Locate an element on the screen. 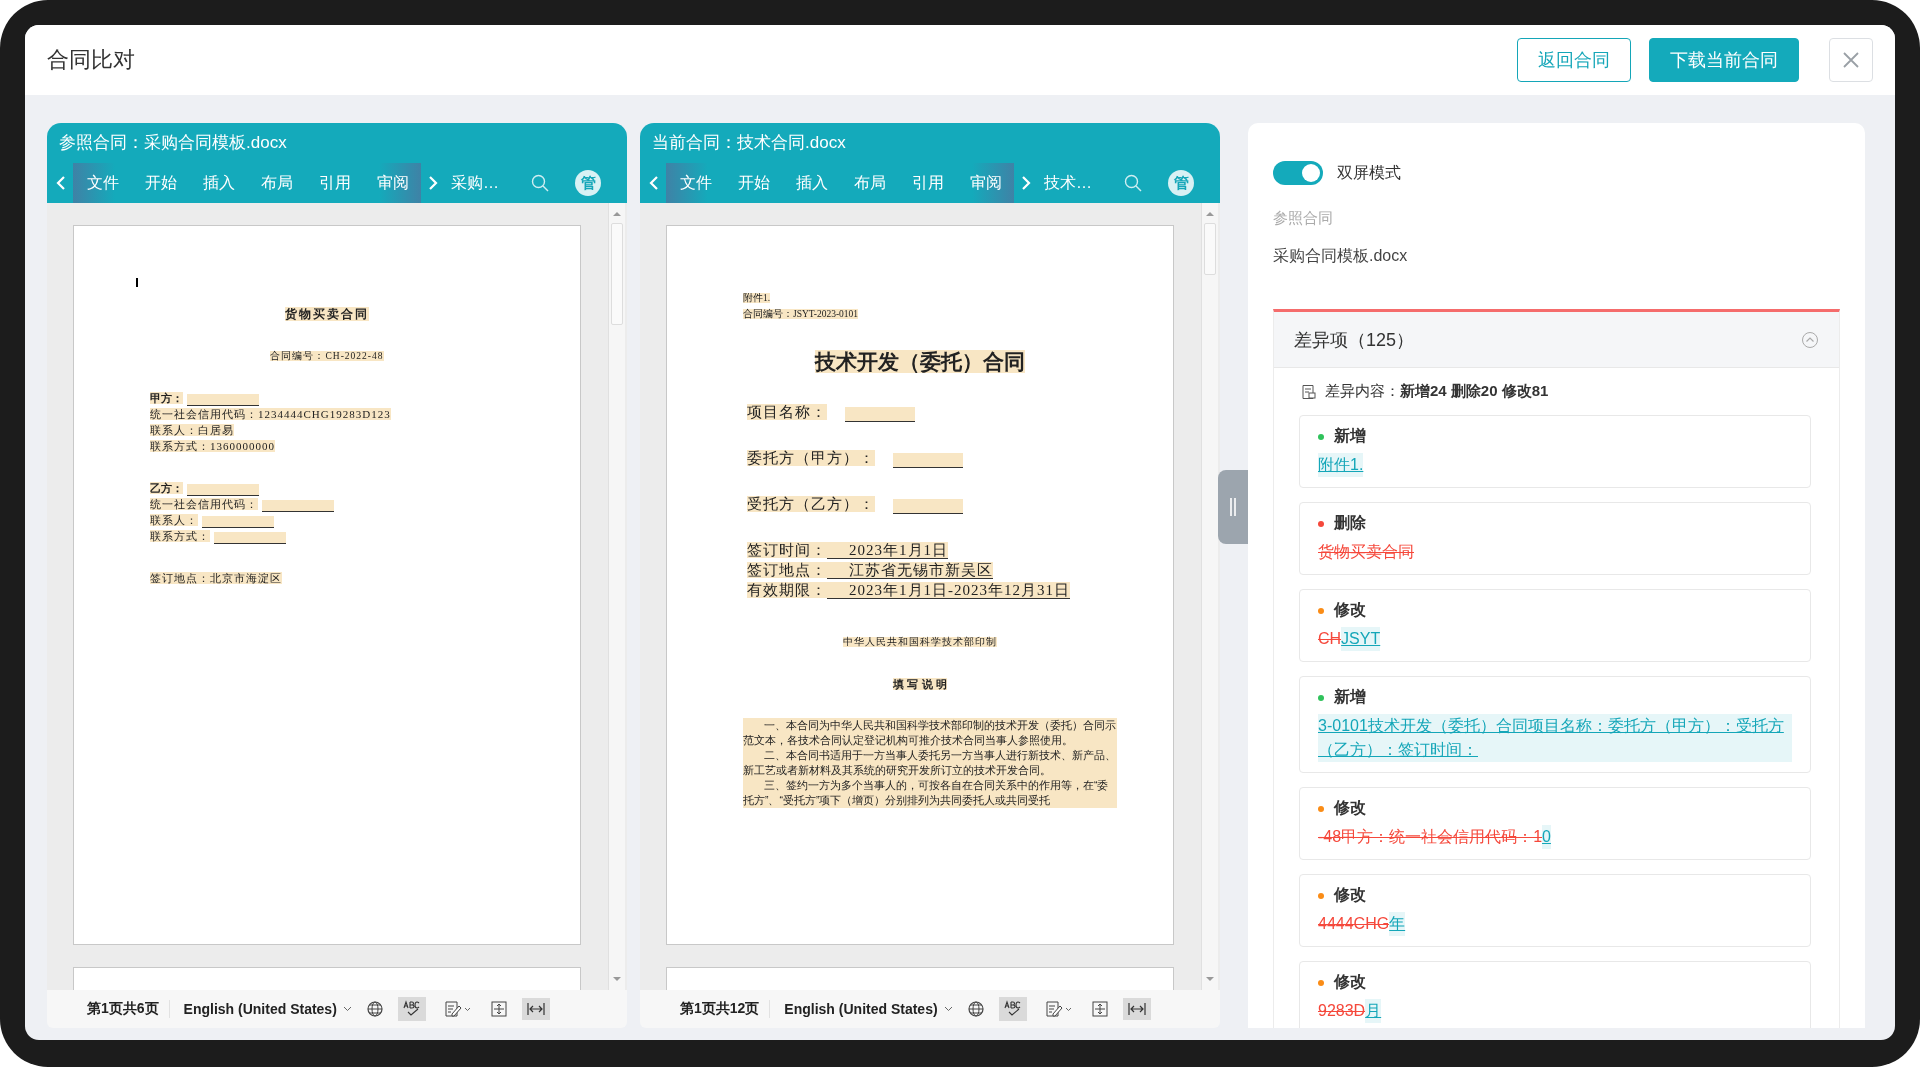 The height and width of the screenshot is (1067, 1920). removed-text: CH is located at coordinates (1330, 638).